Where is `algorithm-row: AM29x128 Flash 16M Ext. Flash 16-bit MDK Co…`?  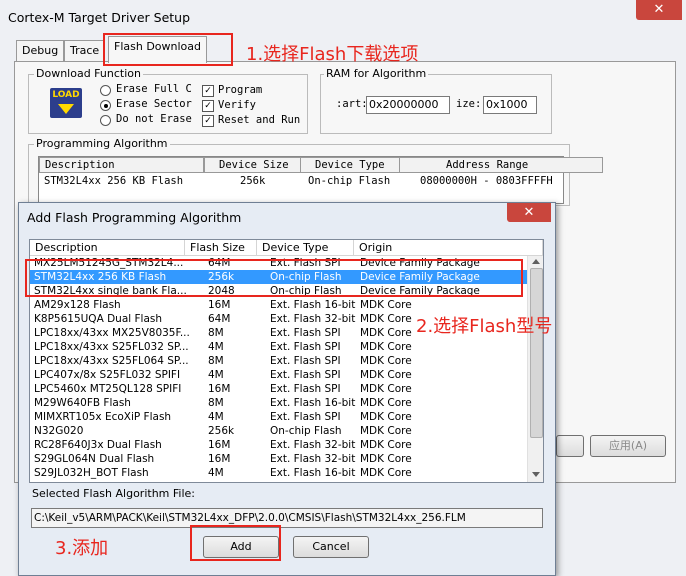
algorithm-row: AM29x128 Flash 16M Ext. Flash 16-bit MDK Co… is located at coordinates (278, 305).